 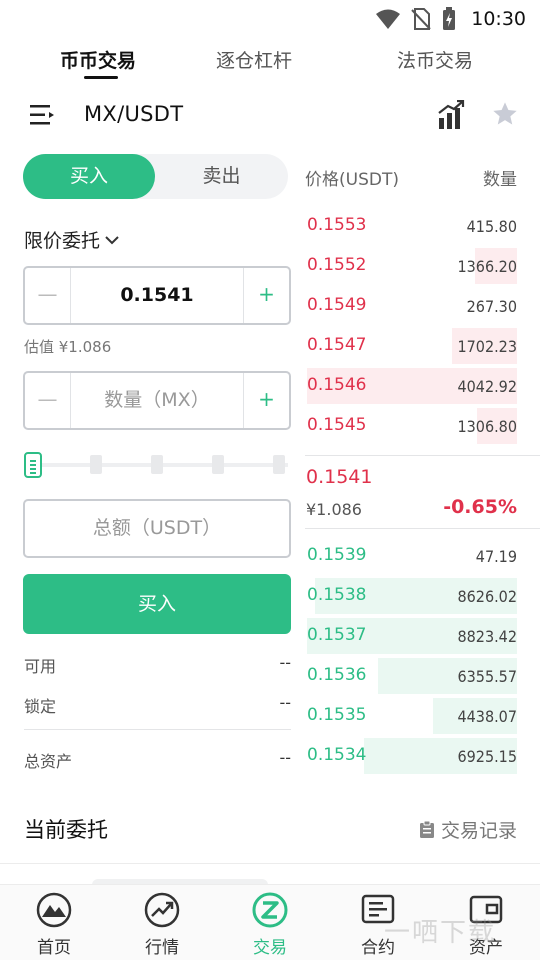 I want to click on ask-row: 0.1546 4042.92, so click(x=411, y=386).